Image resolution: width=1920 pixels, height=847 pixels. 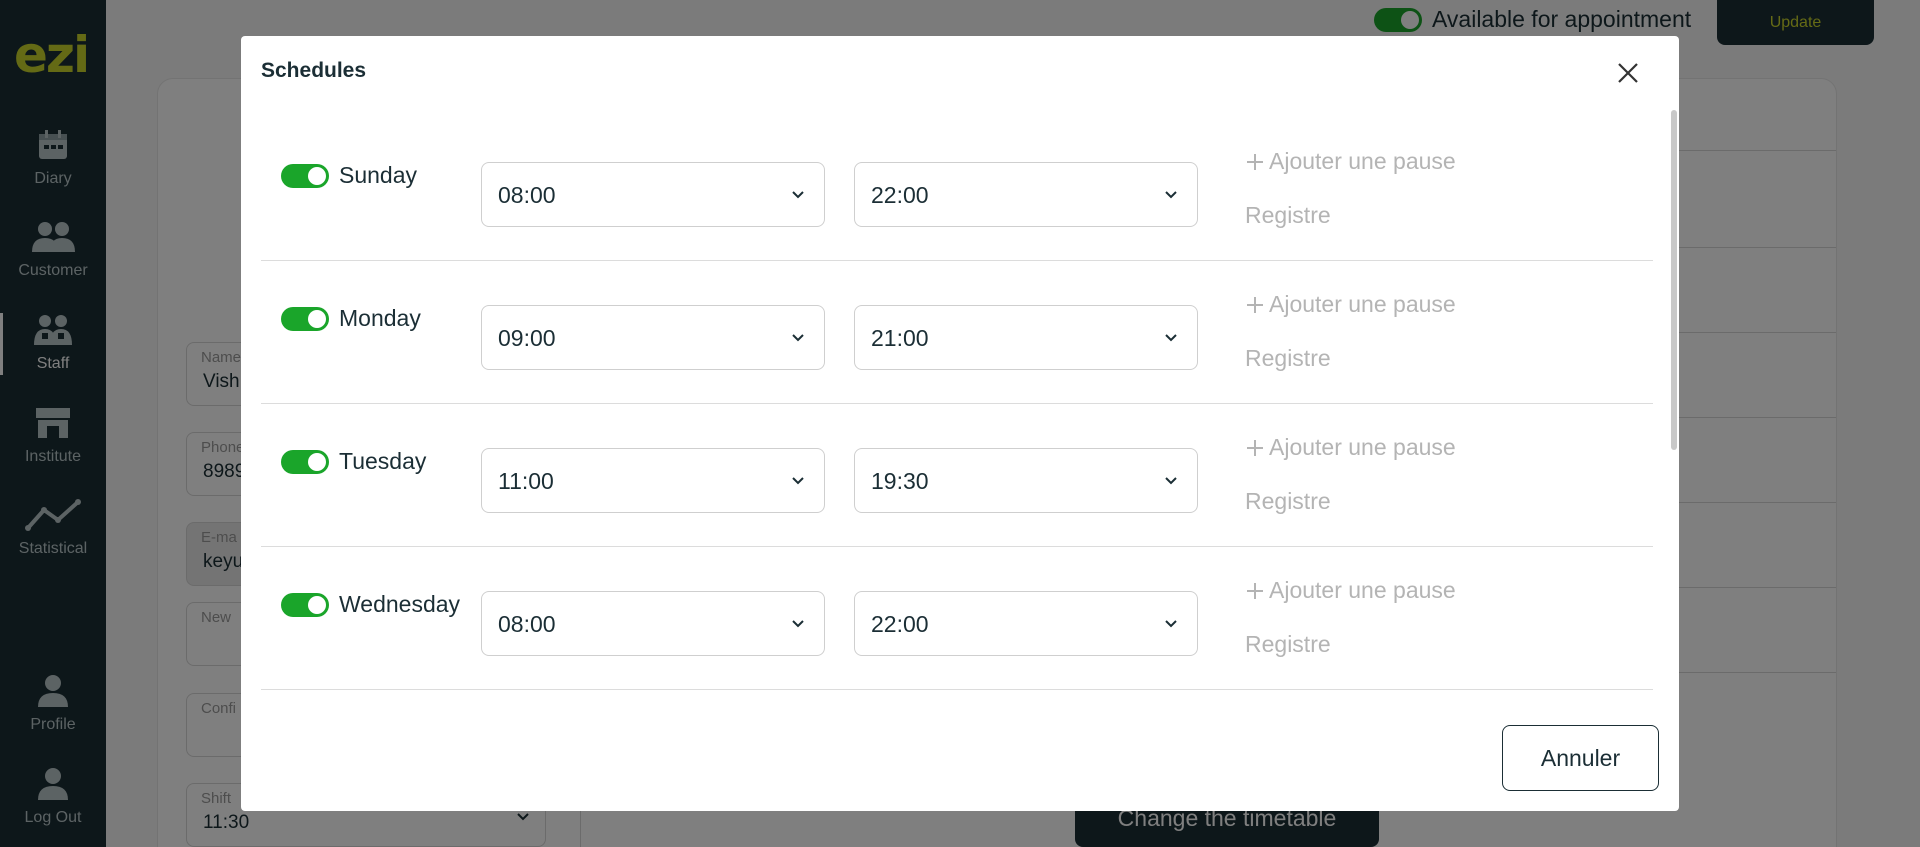 I want to click on end-time-select: 19:30, so click(x=1026, y=480).